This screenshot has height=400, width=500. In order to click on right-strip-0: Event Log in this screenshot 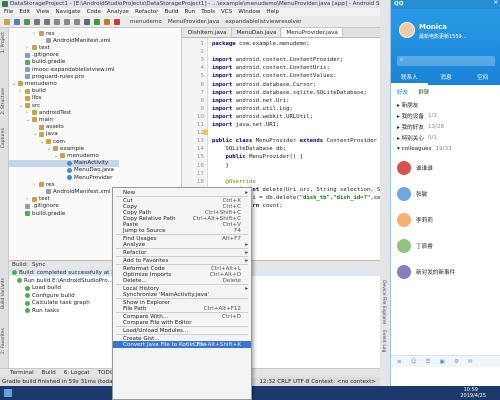, I will do `click(383, 341)`.